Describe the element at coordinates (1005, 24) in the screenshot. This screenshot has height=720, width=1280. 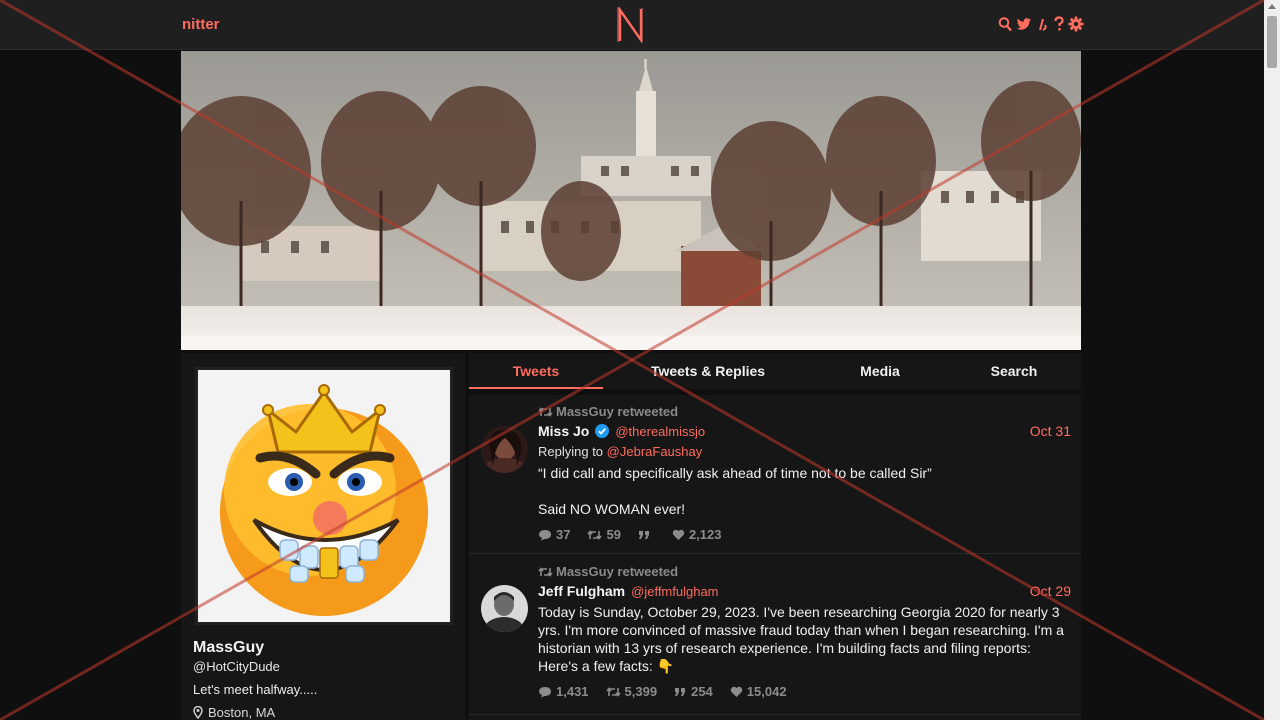
I see `search-icon` at that location.